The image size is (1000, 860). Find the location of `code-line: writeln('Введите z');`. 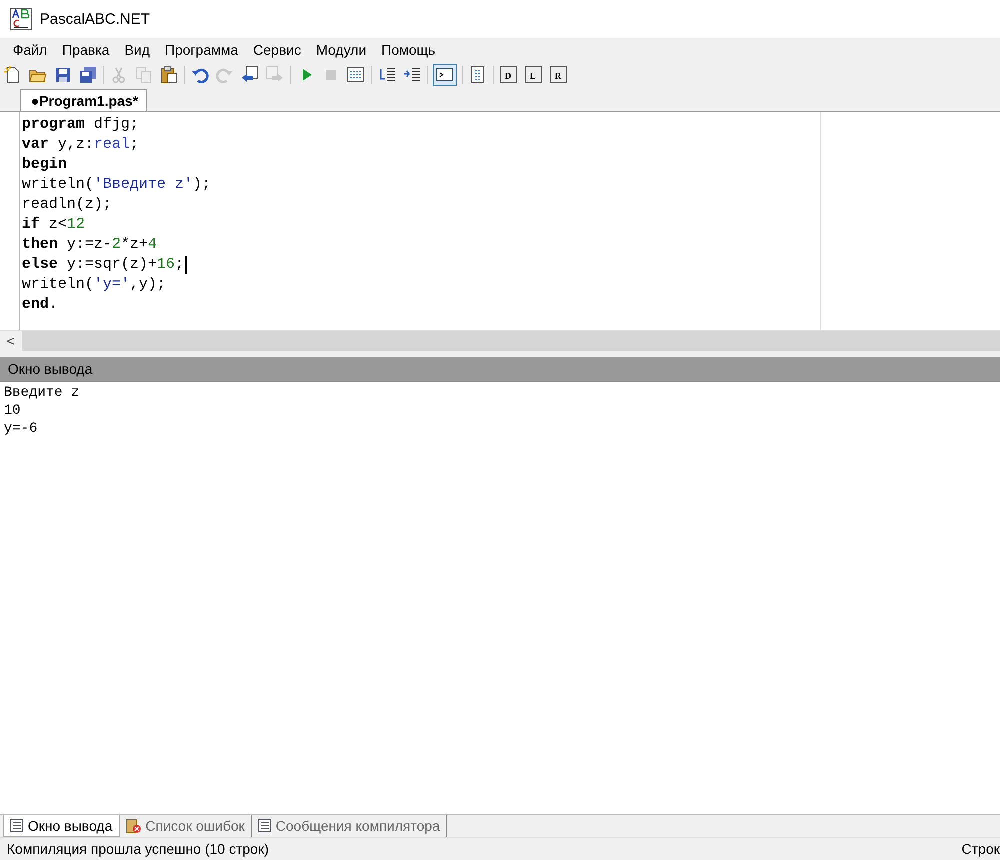

code-line: writeln('Введите z'); is located at coordinates (116, 185).